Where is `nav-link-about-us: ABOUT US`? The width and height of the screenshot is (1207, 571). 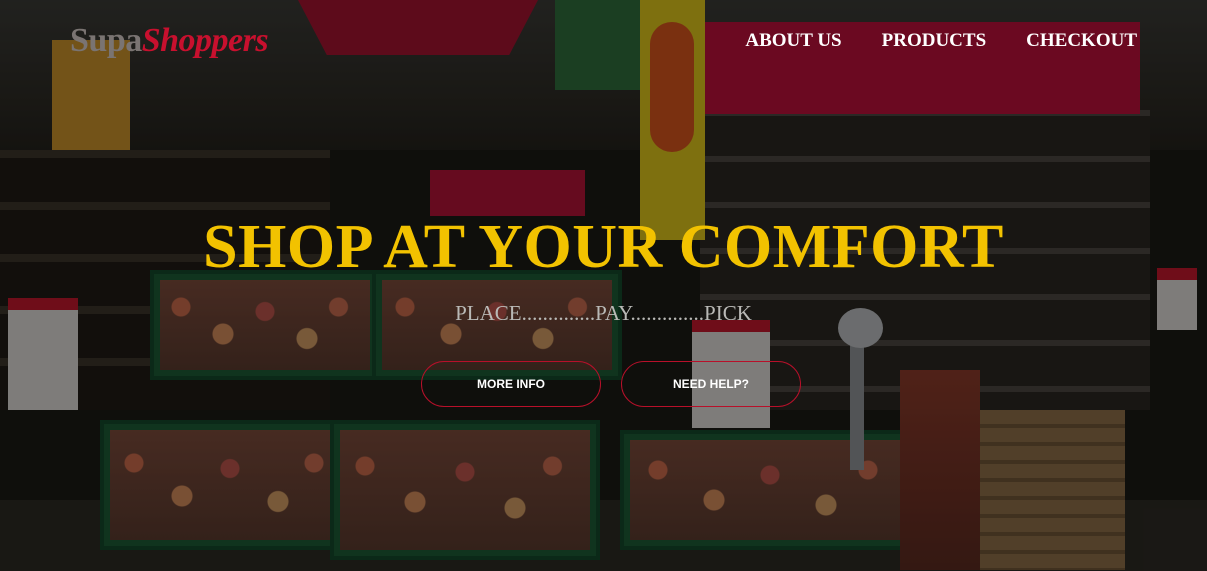
nav-link-about-us: ABOUT US is located at coordinates (793, 41).